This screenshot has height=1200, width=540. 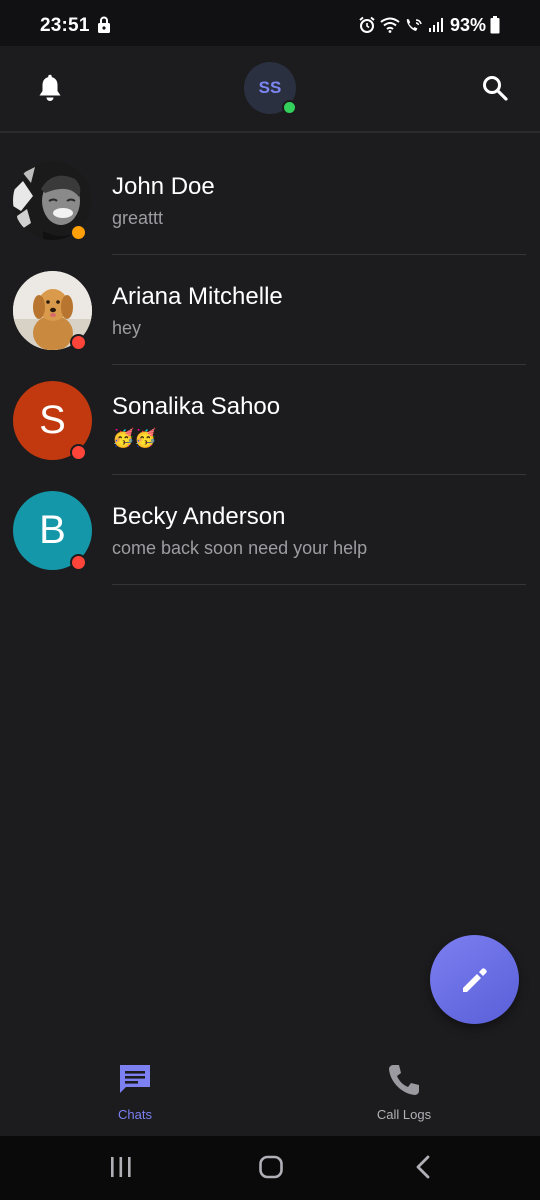 I want to click on lock-icon, so click(x=104, y=24).